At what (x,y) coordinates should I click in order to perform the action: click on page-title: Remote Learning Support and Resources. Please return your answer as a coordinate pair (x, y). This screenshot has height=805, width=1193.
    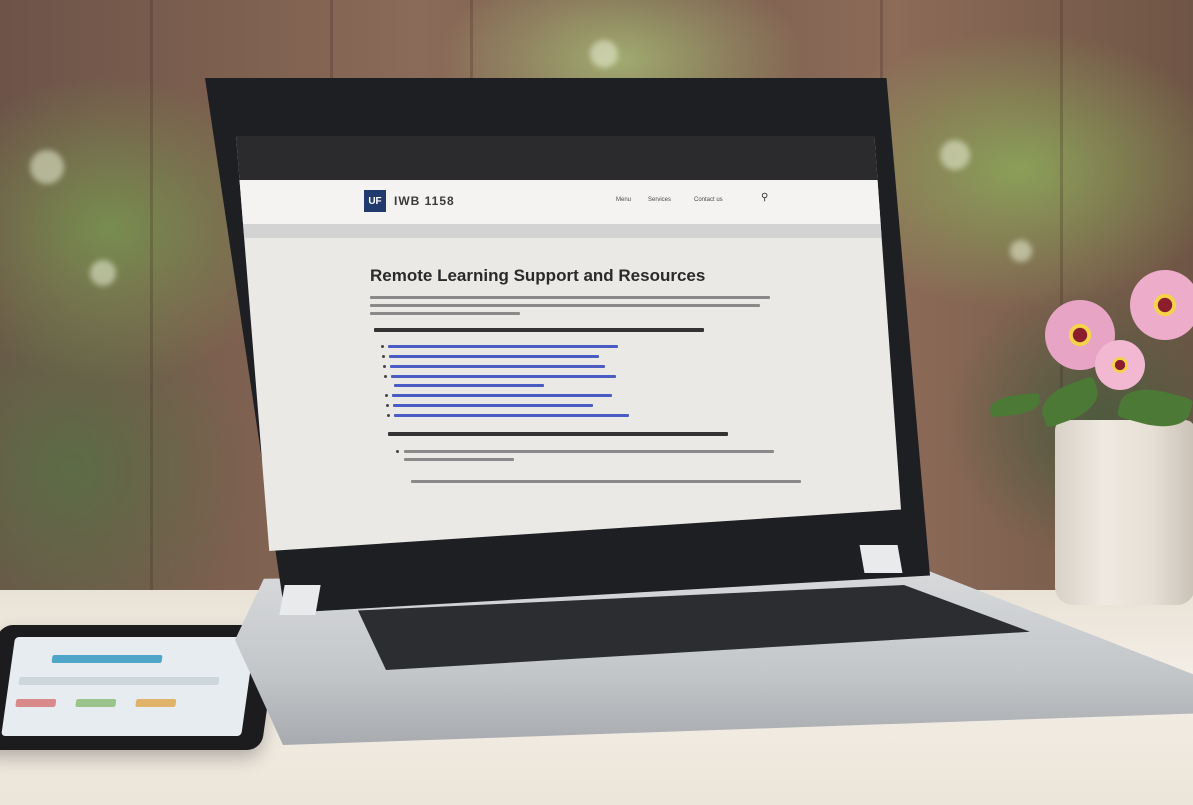
    Looking at the image, I should click on (538, 275).